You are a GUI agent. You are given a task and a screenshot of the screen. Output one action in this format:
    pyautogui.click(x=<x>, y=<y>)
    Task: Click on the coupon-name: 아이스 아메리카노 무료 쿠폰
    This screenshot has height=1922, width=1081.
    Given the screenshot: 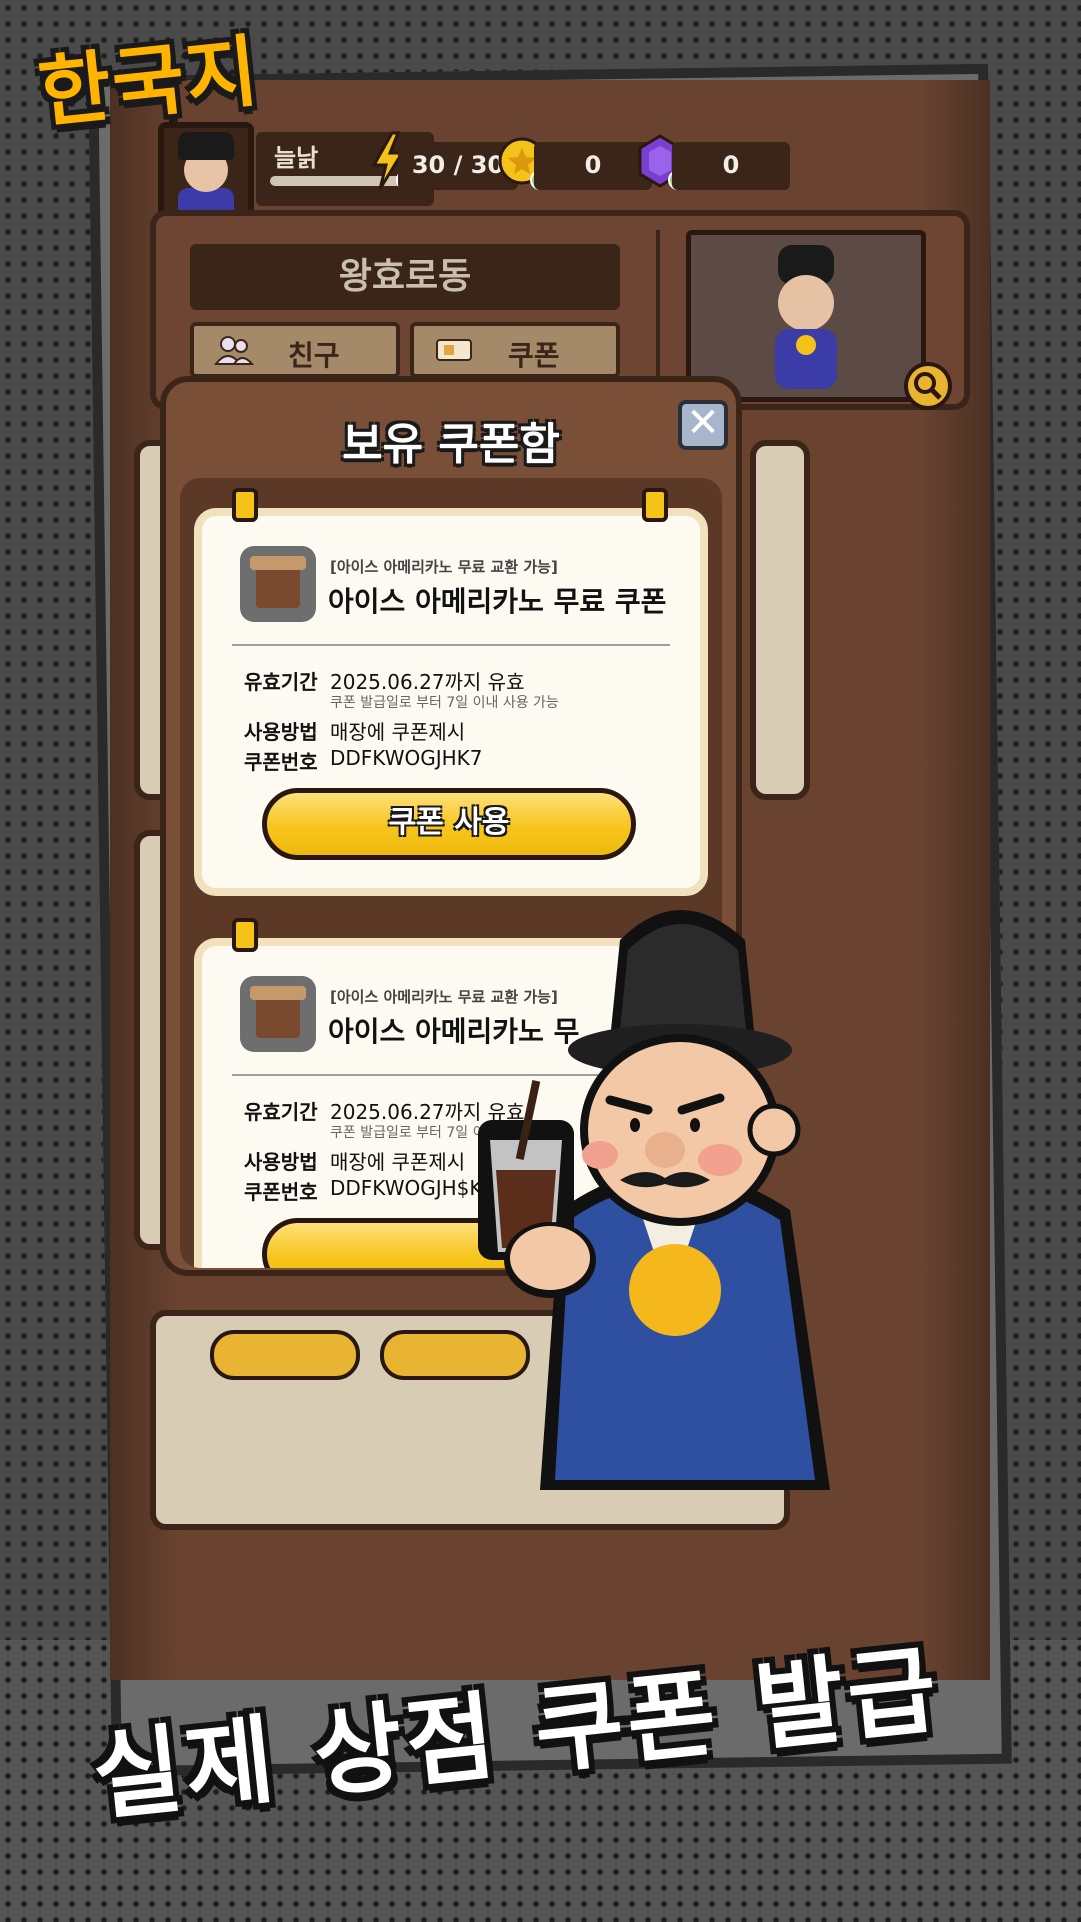 What is the action you would take?
    pyautogui.click(x=497, y=601)
    